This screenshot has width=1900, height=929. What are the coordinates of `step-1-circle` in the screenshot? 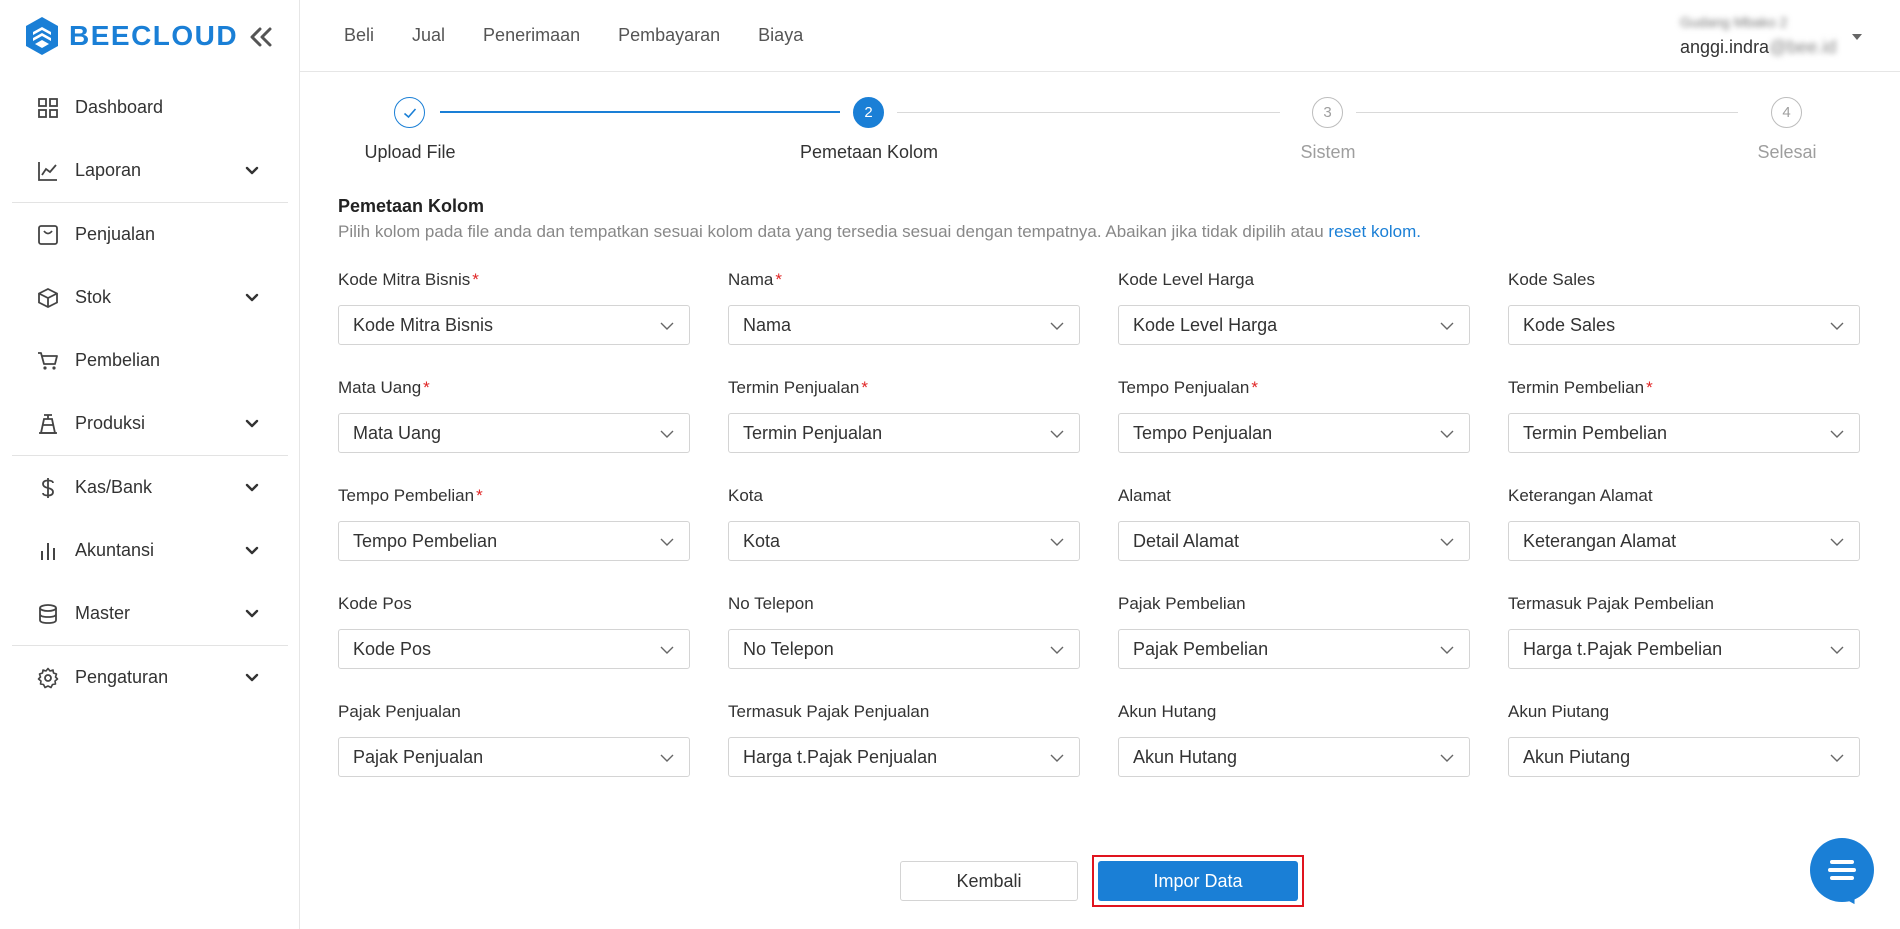 It's located at (409, 112).